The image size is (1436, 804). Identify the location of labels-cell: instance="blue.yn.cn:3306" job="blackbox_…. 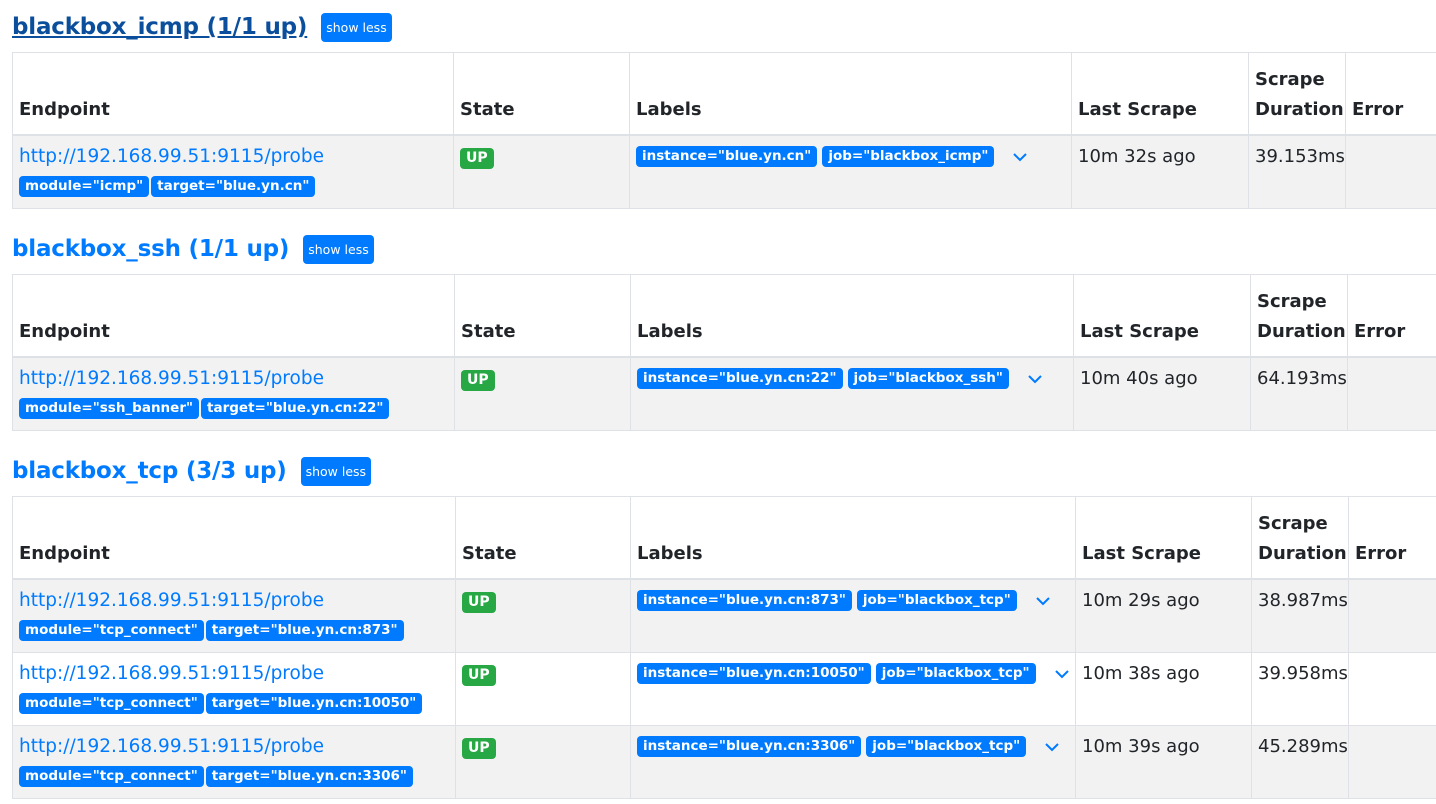
(853, 762).